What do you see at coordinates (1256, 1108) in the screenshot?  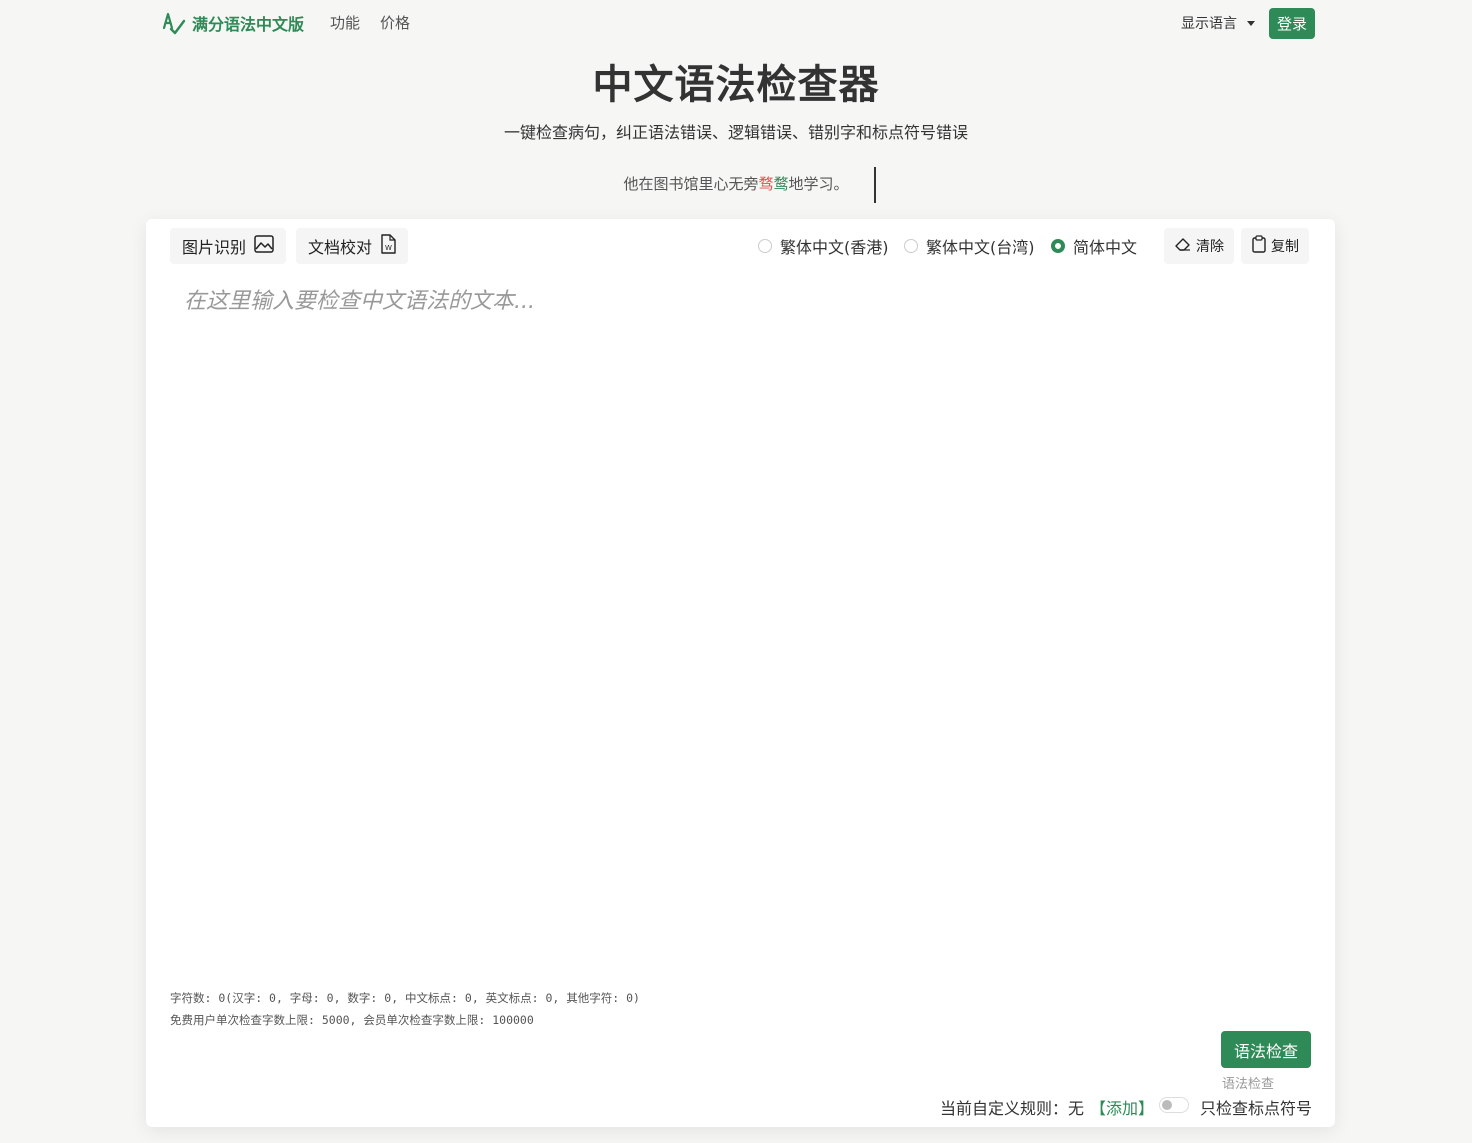 I see `punctuation-only-label: 只检查标点符号` at bounding box center [1256, 1108].